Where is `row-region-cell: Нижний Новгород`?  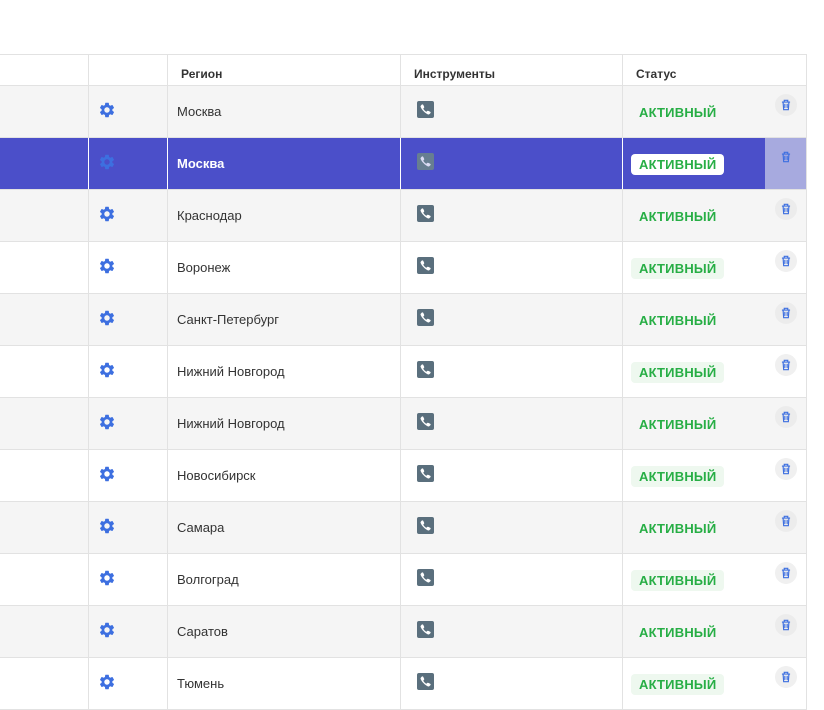 row-region-cell: Нижний Новгород is located at coordinates (284, 423).